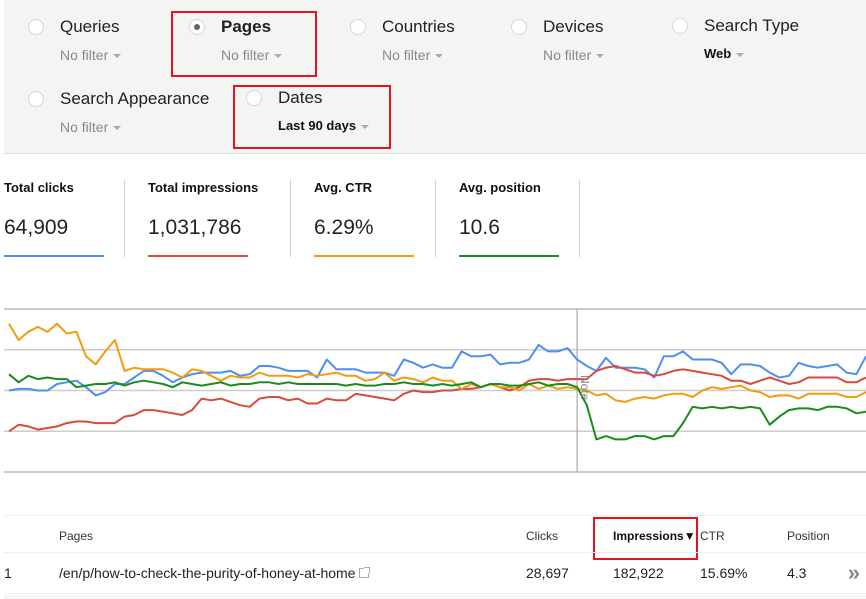 The image size is (866, 599). I want to click on row-position: 4.3, so click(797, 573).